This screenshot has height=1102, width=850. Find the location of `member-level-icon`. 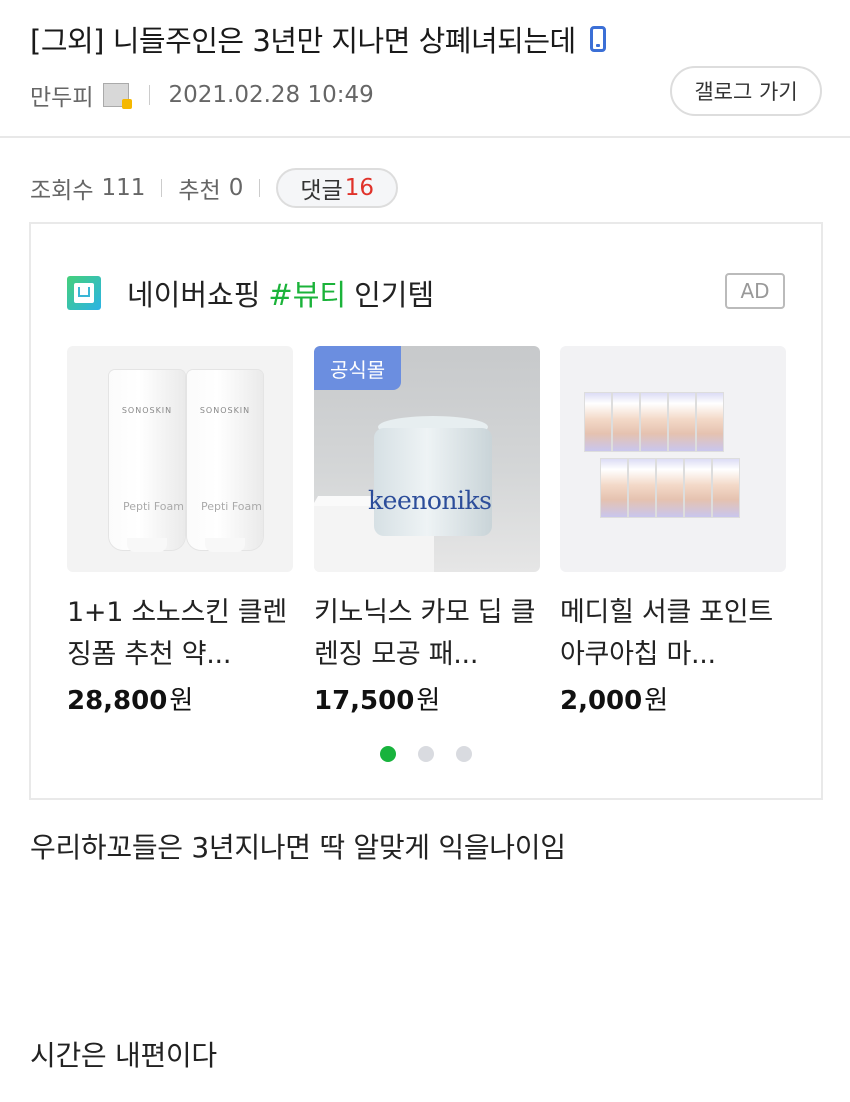

member-level-icon is located at coordinates (118, 96).